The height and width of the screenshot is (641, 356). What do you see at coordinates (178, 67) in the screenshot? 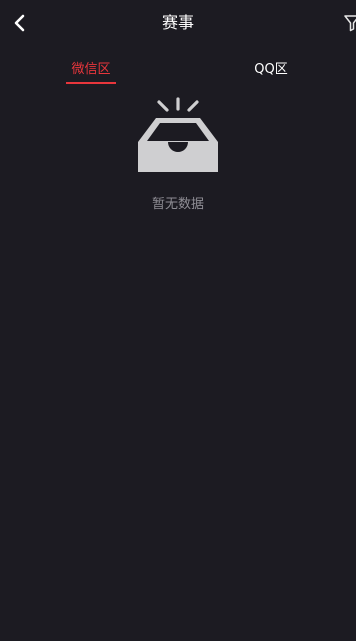
I see `tab-bar: 微信区 QQ区` at bounding box center [178, 67].